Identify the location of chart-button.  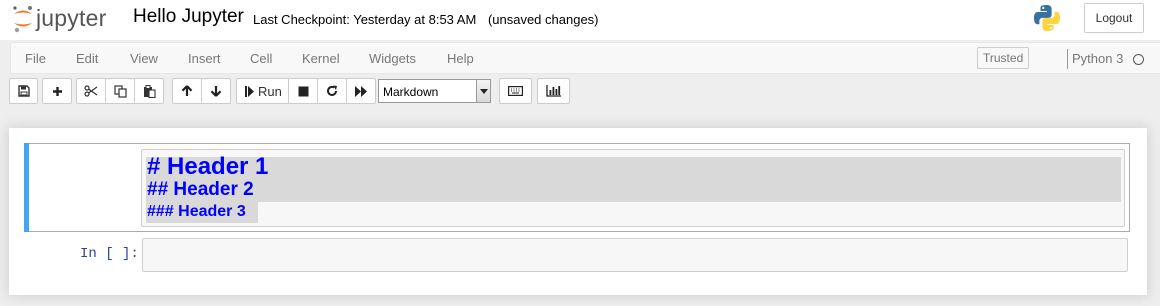
(553, 91).